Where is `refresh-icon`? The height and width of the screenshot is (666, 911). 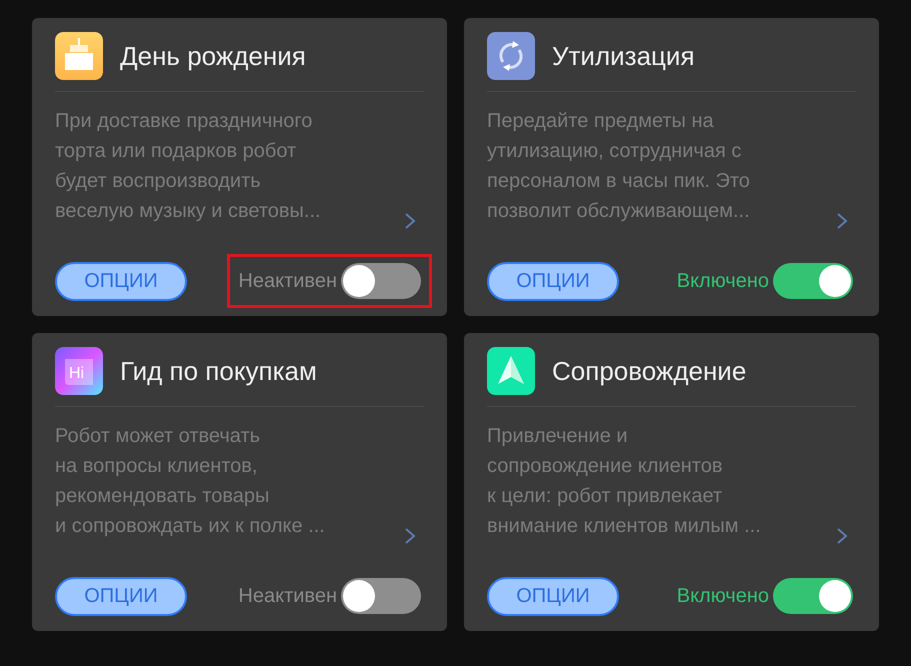 refresh-icon is located at coordinates (511, 56).